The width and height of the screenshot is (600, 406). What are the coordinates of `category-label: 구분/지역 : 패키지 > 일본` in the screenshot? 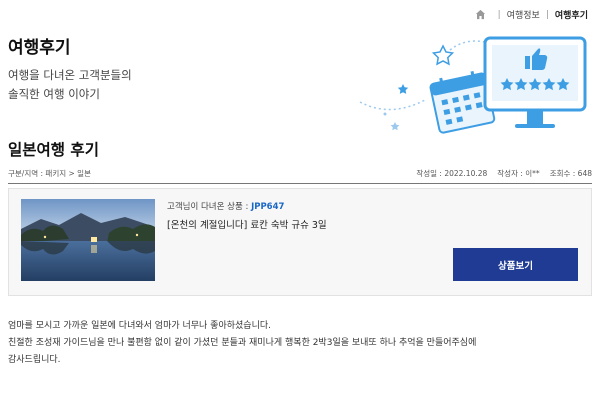 It's located at (49, 173).